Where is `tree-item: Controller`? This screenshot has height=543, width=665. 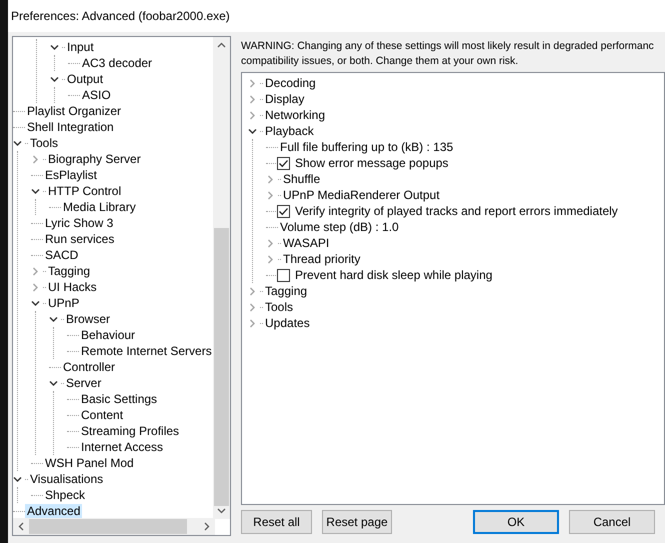
tree-item: Controller is located at coordinates (89, 367).